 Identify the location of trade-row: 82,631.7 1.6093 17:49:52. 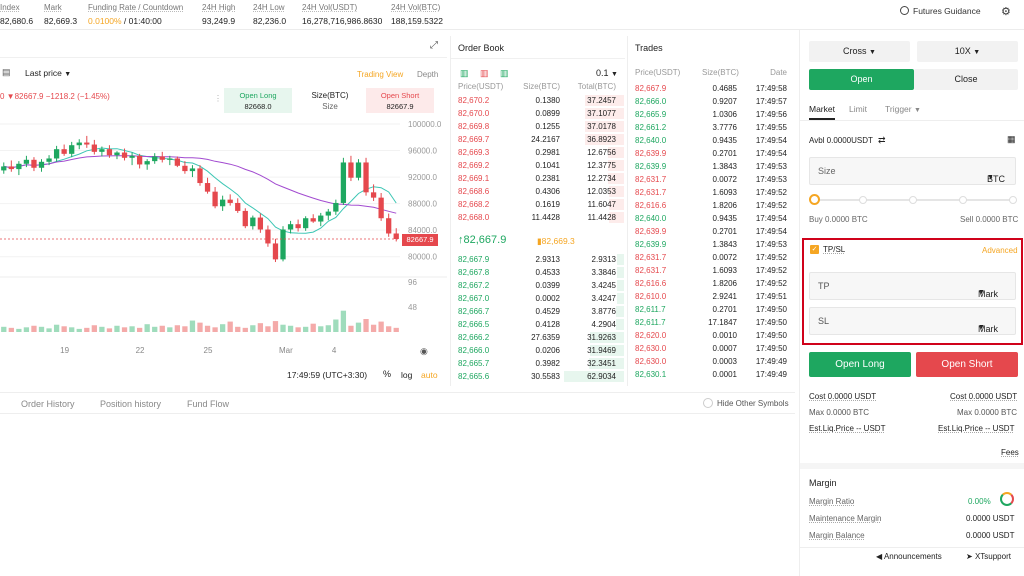
(711, 270).